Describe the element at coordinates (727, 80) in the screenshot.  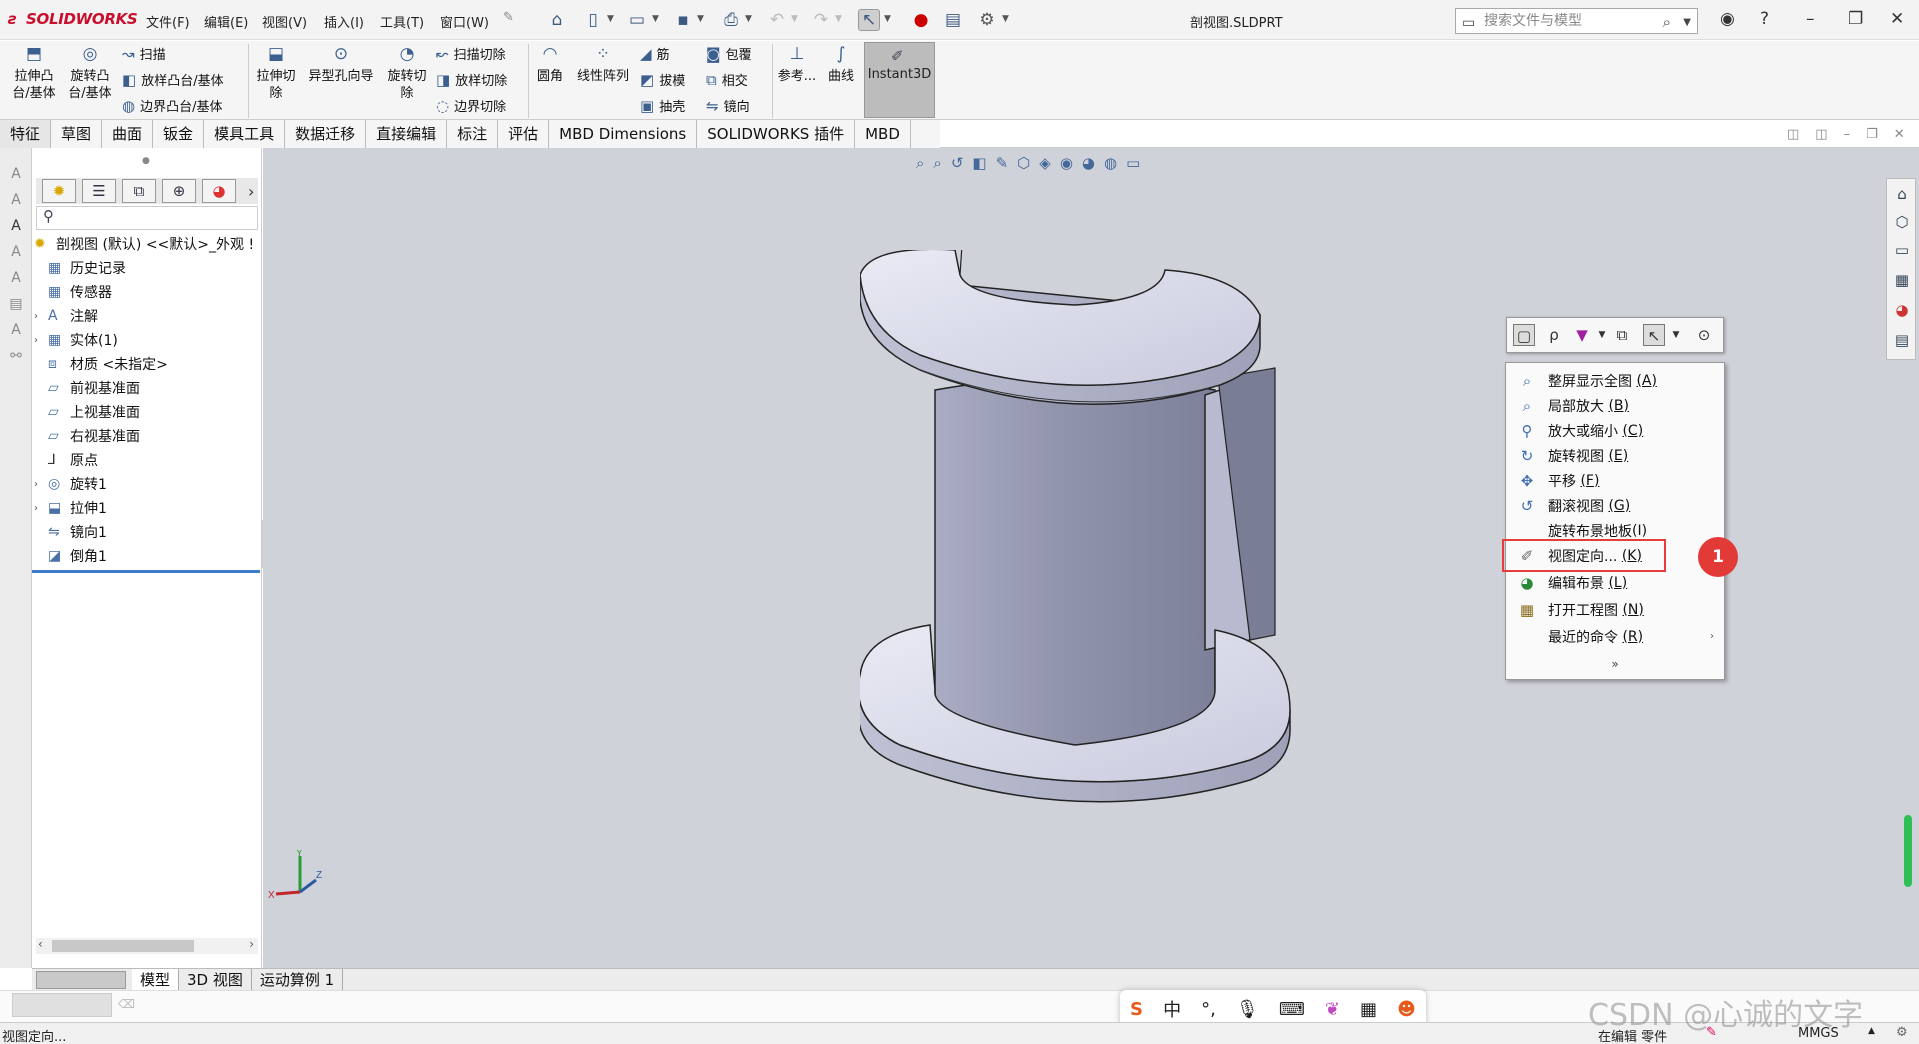
I see `intersect-button: ⧉ 相交` at that location.